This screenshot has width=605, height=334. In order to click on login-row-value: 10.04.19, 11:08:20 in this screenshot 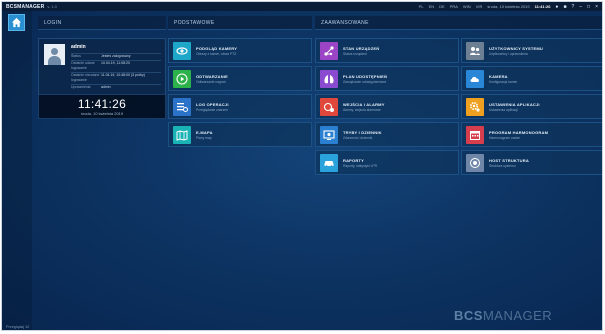, I will do `click(115, 62)`.